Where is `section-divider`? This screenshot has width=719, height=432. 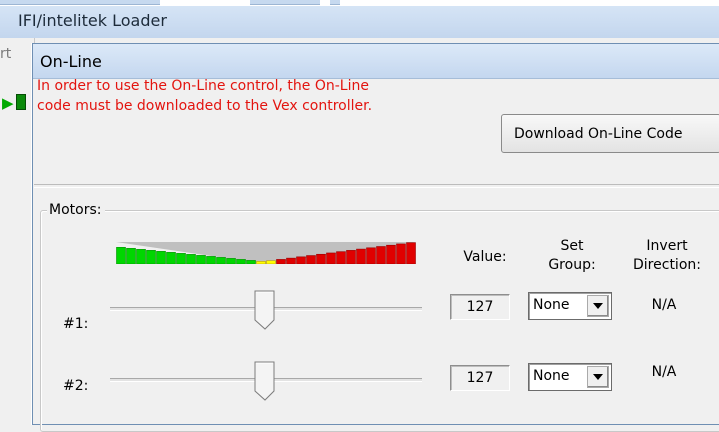 section-divider is located at coordinates (376, 186).